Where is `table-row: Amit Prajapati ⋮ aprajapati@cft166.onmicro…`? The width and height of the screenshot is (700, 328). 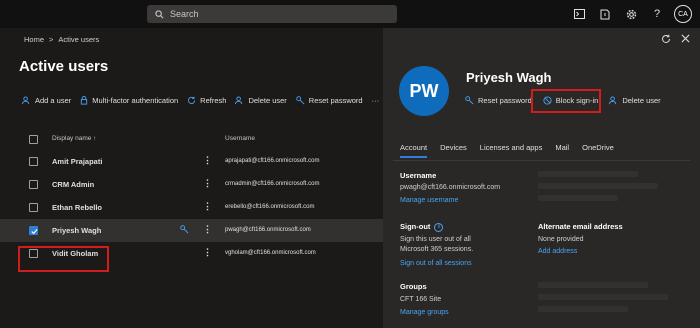 table-row: Amit Prajapati ⋮ aprajapati@cft166.onmicro… is located at coordinates (191, 161).